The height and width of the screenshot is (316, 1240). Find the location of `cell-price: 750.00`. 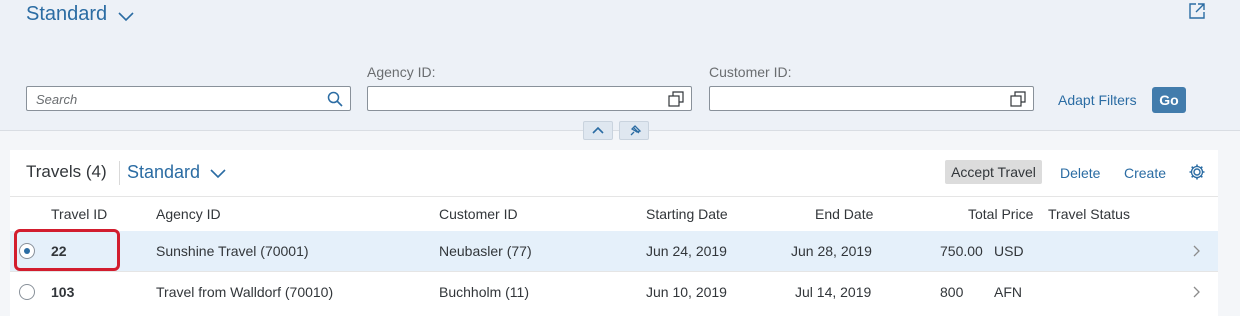

cell-price: 750.00 is located at coordinates (961, 251).